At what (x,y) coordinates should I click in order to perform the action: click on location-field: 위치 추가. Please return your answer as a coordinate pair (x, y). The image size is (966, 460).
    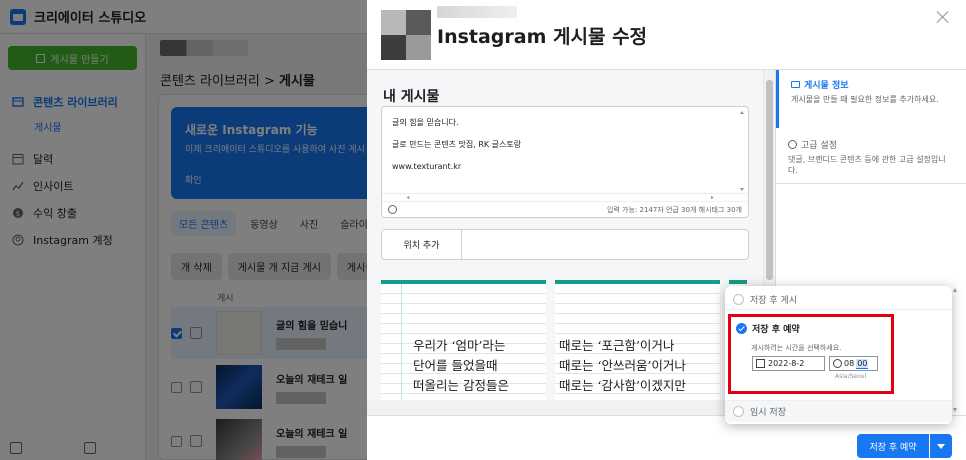
    Looking at the image, I should click on (565, 244).